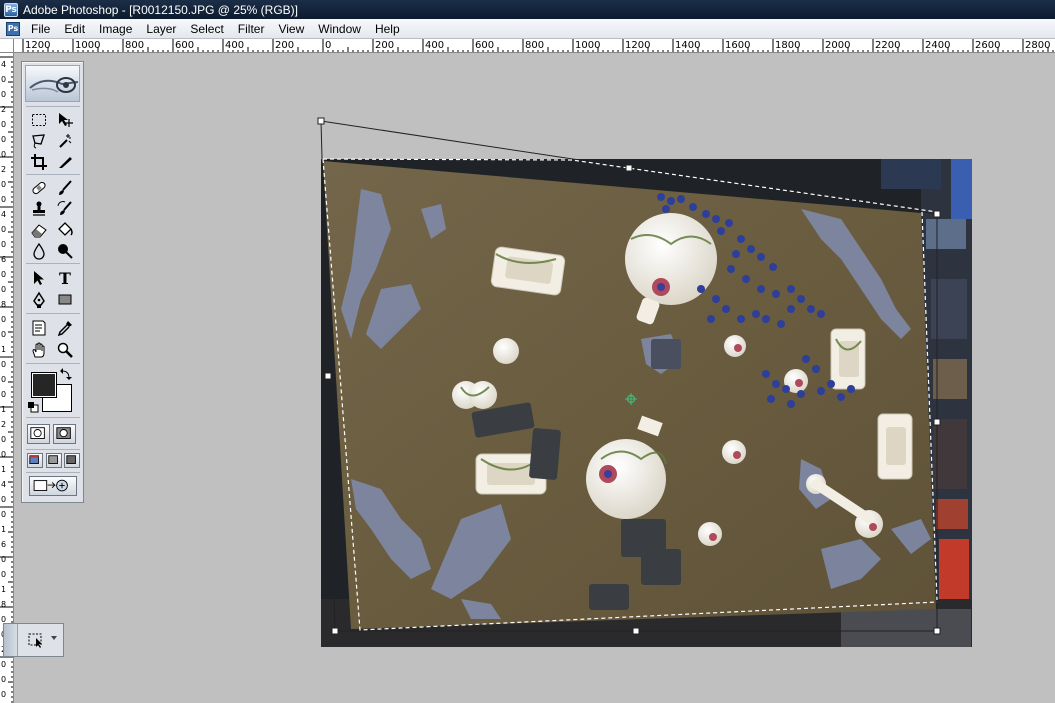  What do you see at coordinates (687, 45) in the screenshot?
I see `ruler-label: 1400` at bounding box center [687, 45].